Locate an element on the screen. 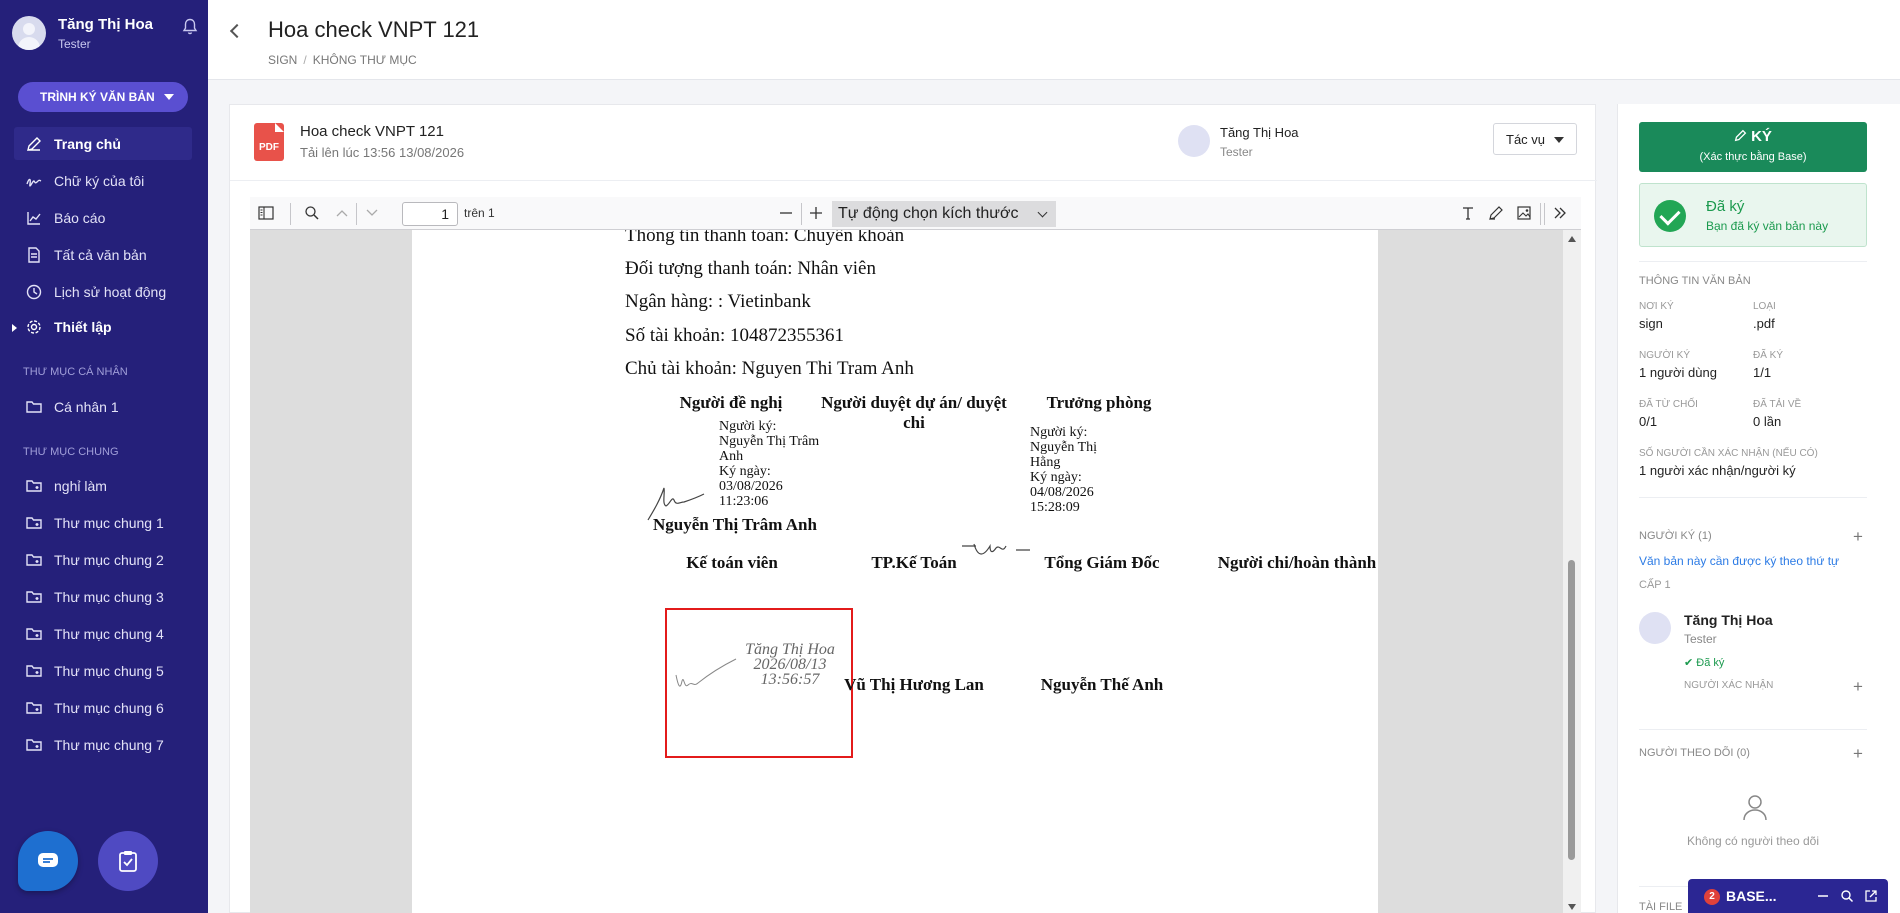 This screenshot has width=1900, height=913. sidebar-item-reports: Báo cáo is located at coordinates (103, 217).